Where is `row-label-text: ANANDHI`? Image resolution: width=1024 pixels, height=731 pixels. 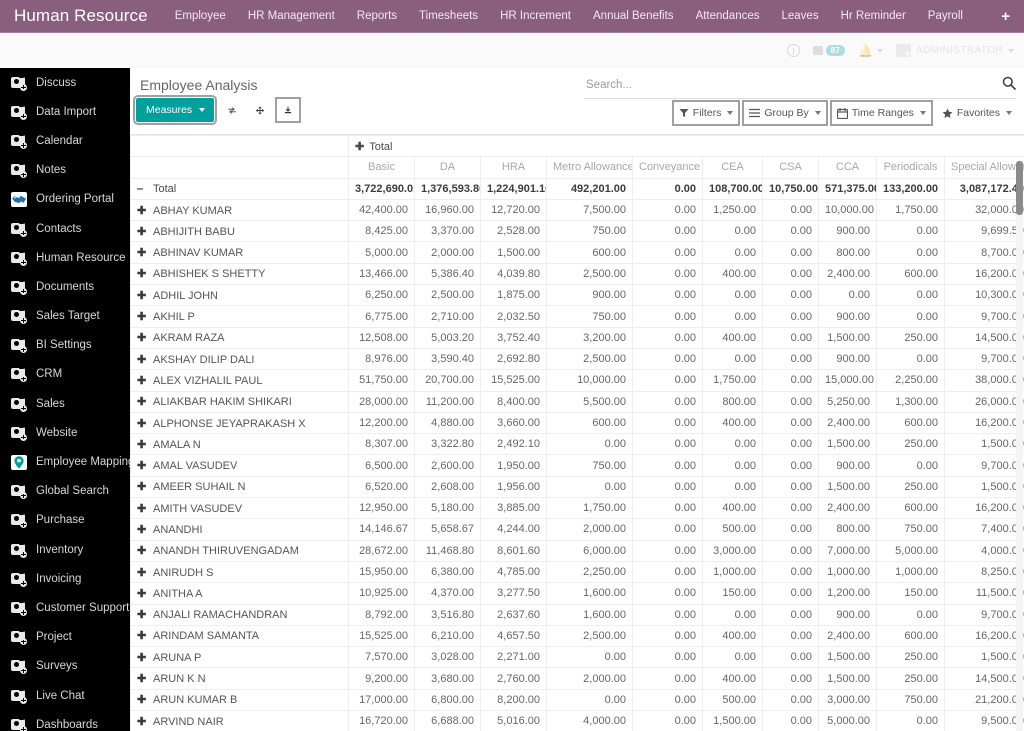 row-label-text: ANANDHI is located at coordinates (178, 529).